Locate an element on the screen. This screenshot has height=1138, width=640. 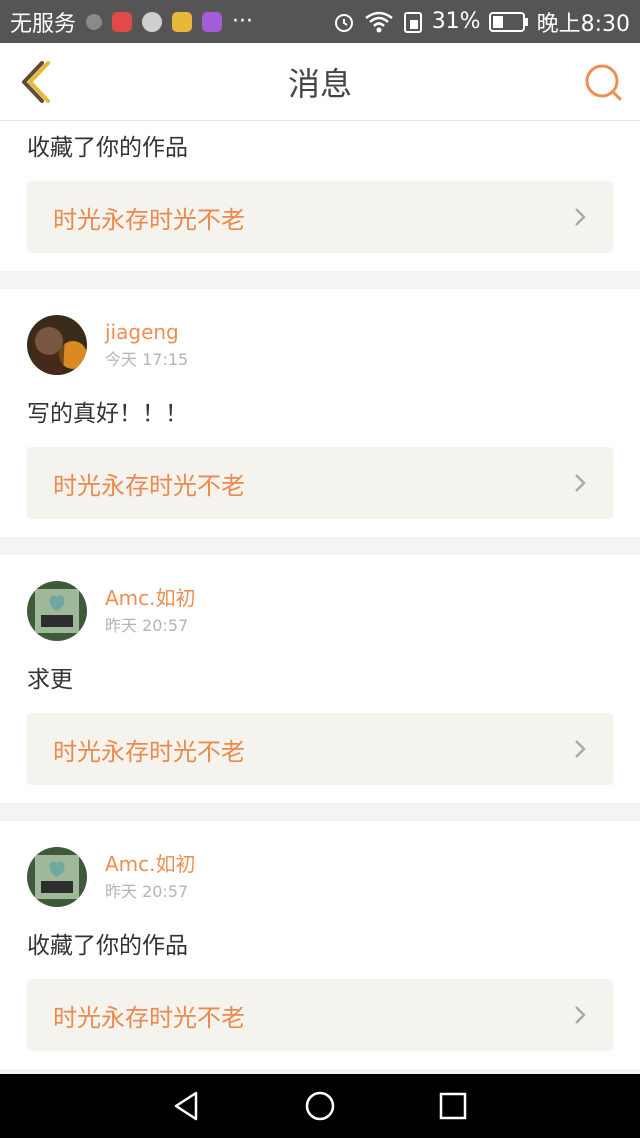
message-text: 求更 is located at coordinates (50, 680).